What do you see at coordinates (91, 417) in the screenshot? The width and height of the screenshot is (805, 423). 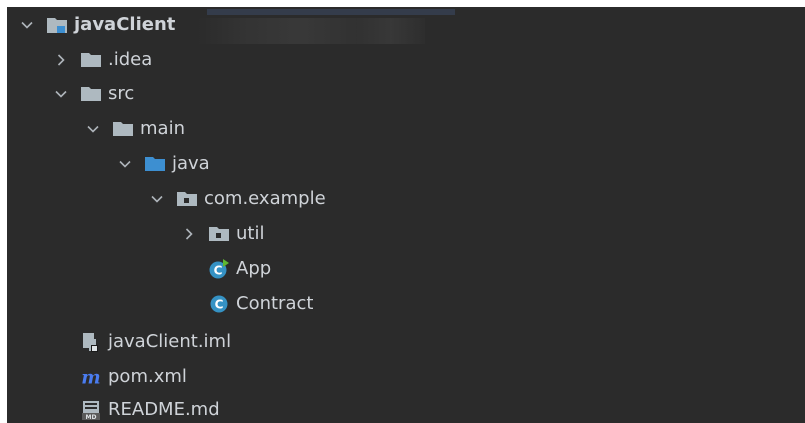 I see `svg-text: MD` at bounding box center [91, 417].